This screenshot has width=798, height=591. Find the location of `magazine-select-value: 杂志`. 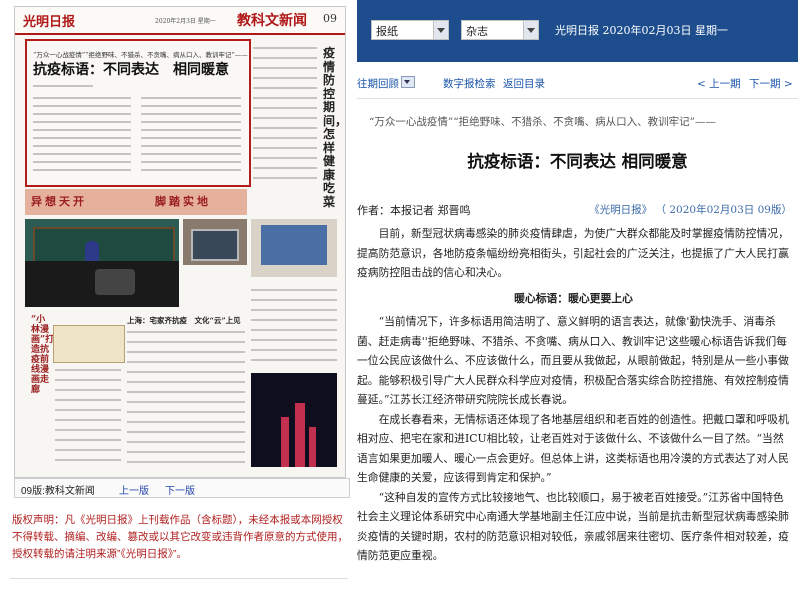

magazine-select-value: 杂志 is located at coordinates (477, 31).